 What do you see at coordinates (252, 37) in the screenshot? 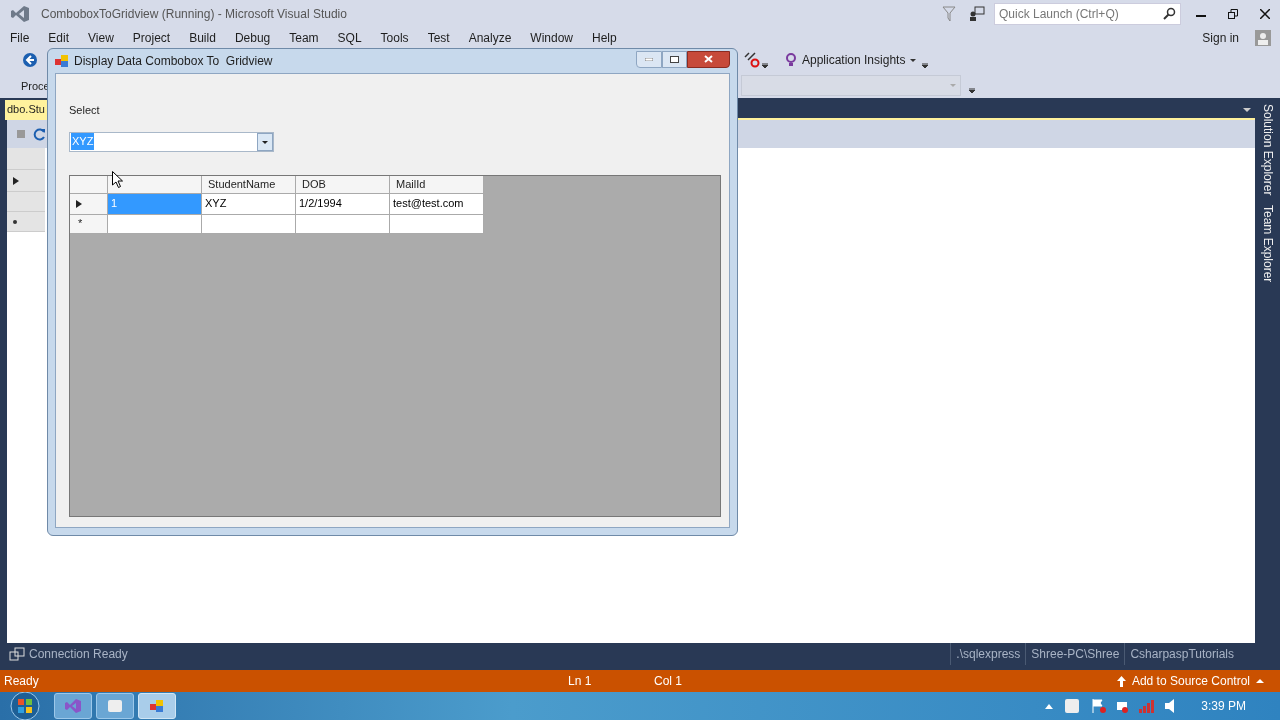
I see `menu-item: Debug` at bounding box center [252, 37].